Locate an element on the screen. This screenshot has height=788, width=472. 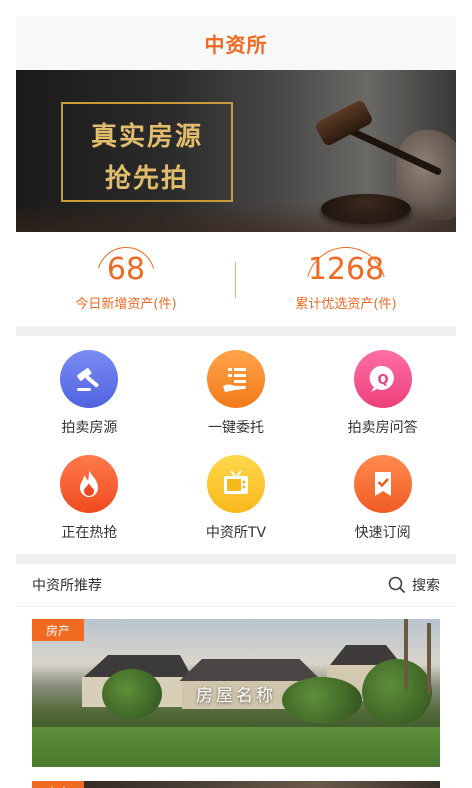
menu-hot-bidding: 正在热抢 is located at coordinates (89, 498).